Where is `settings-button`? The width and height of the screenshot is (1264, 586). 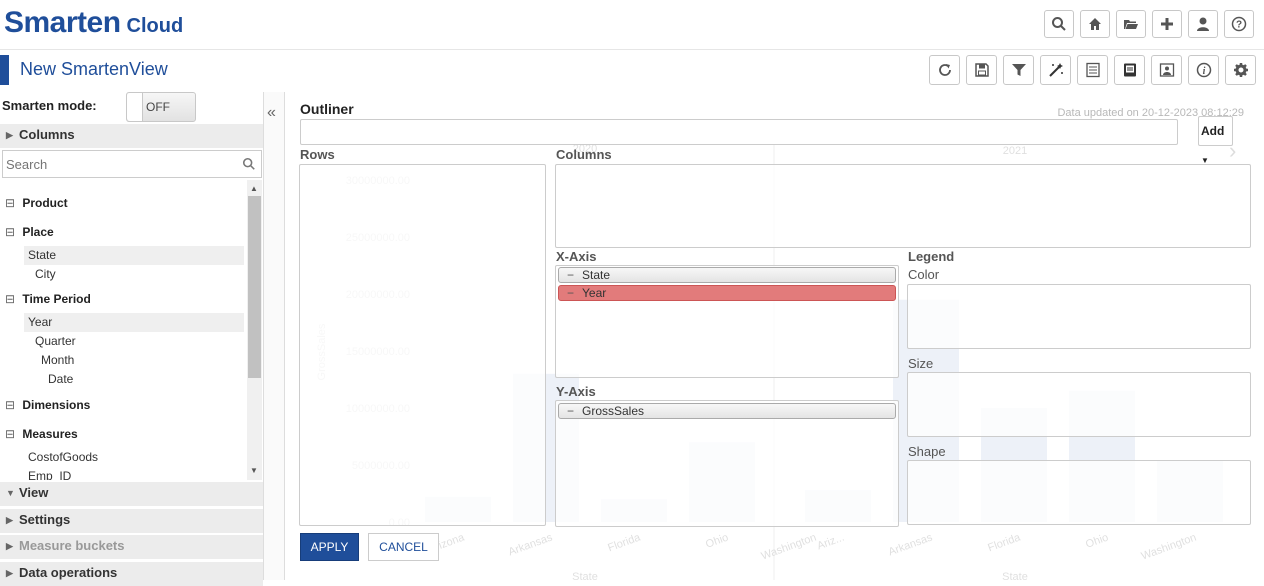 settings-button is located at coordinates (1240, 70).